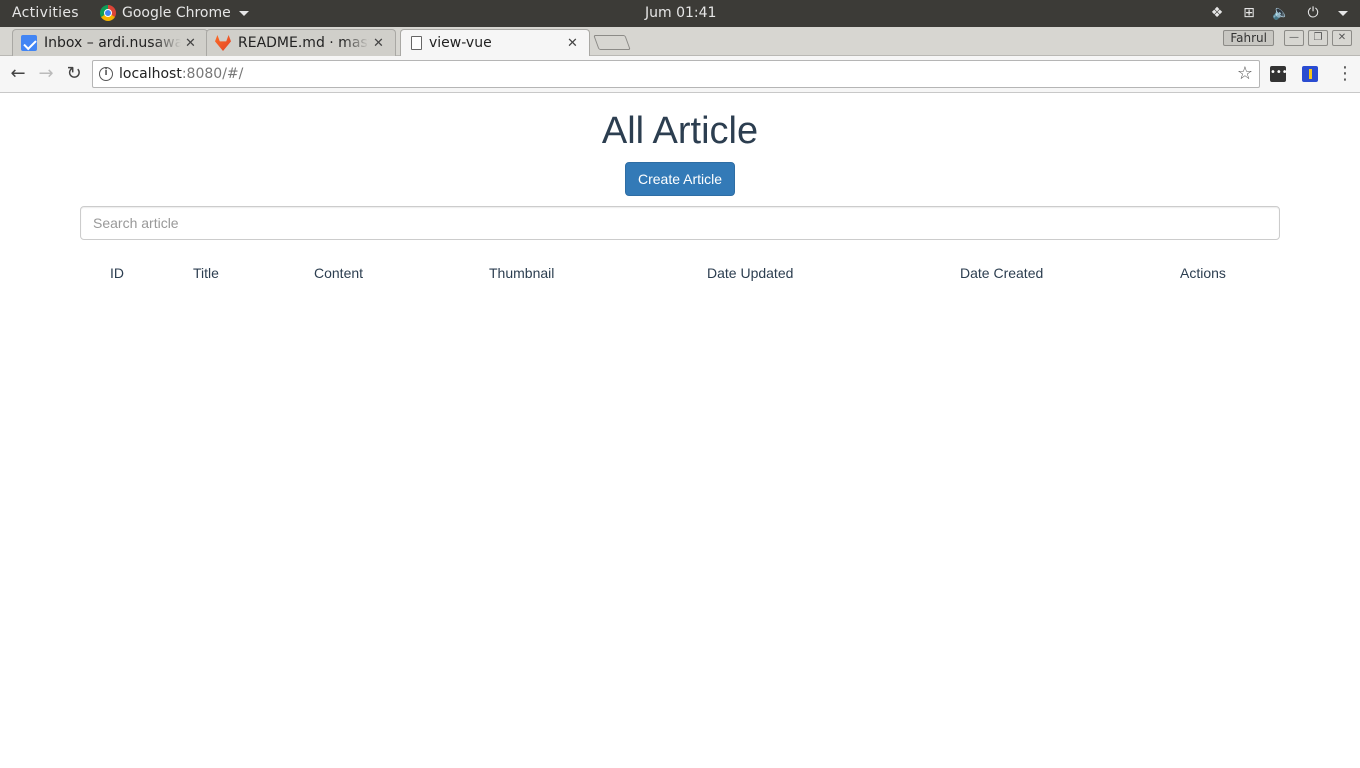  Describe the element at coordinates (750, 273) in the screenshot. I see `column-header-date-updated: Date Updated` at that location.